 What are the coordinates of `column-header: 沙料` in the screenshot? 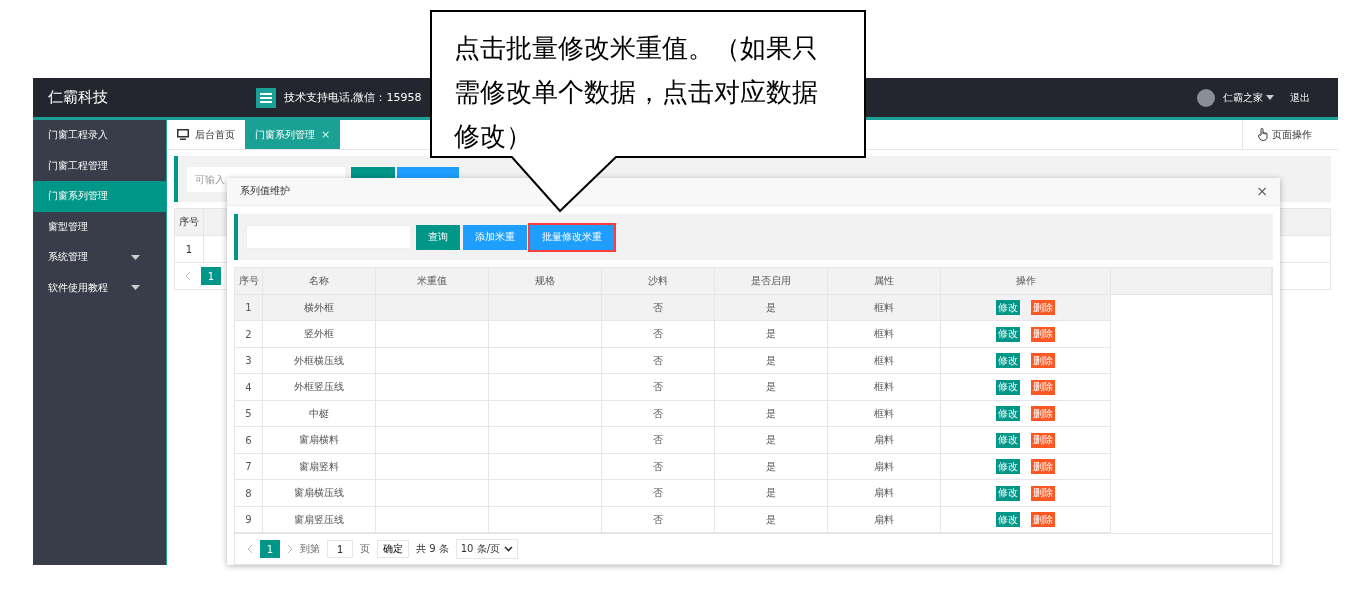 It's located at (658, 281).